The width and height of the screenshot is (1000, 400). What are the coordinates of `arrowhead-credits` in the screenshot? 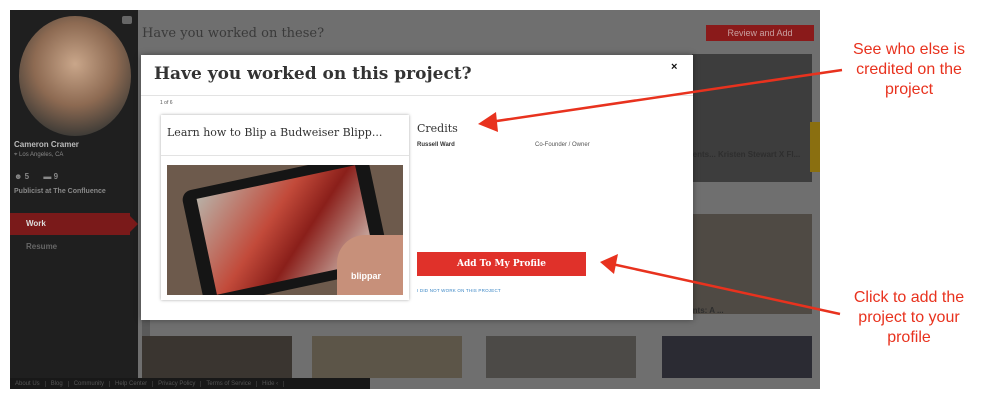 It's located at (488, 122).